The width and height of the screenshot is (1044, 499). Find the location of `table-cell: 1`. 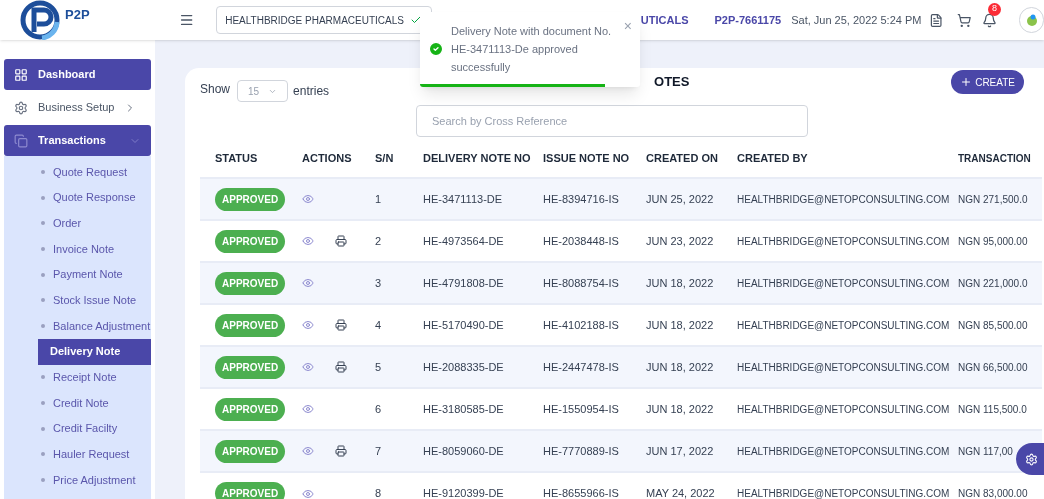

table-cell: 1 is located at coordinates (378, 198).